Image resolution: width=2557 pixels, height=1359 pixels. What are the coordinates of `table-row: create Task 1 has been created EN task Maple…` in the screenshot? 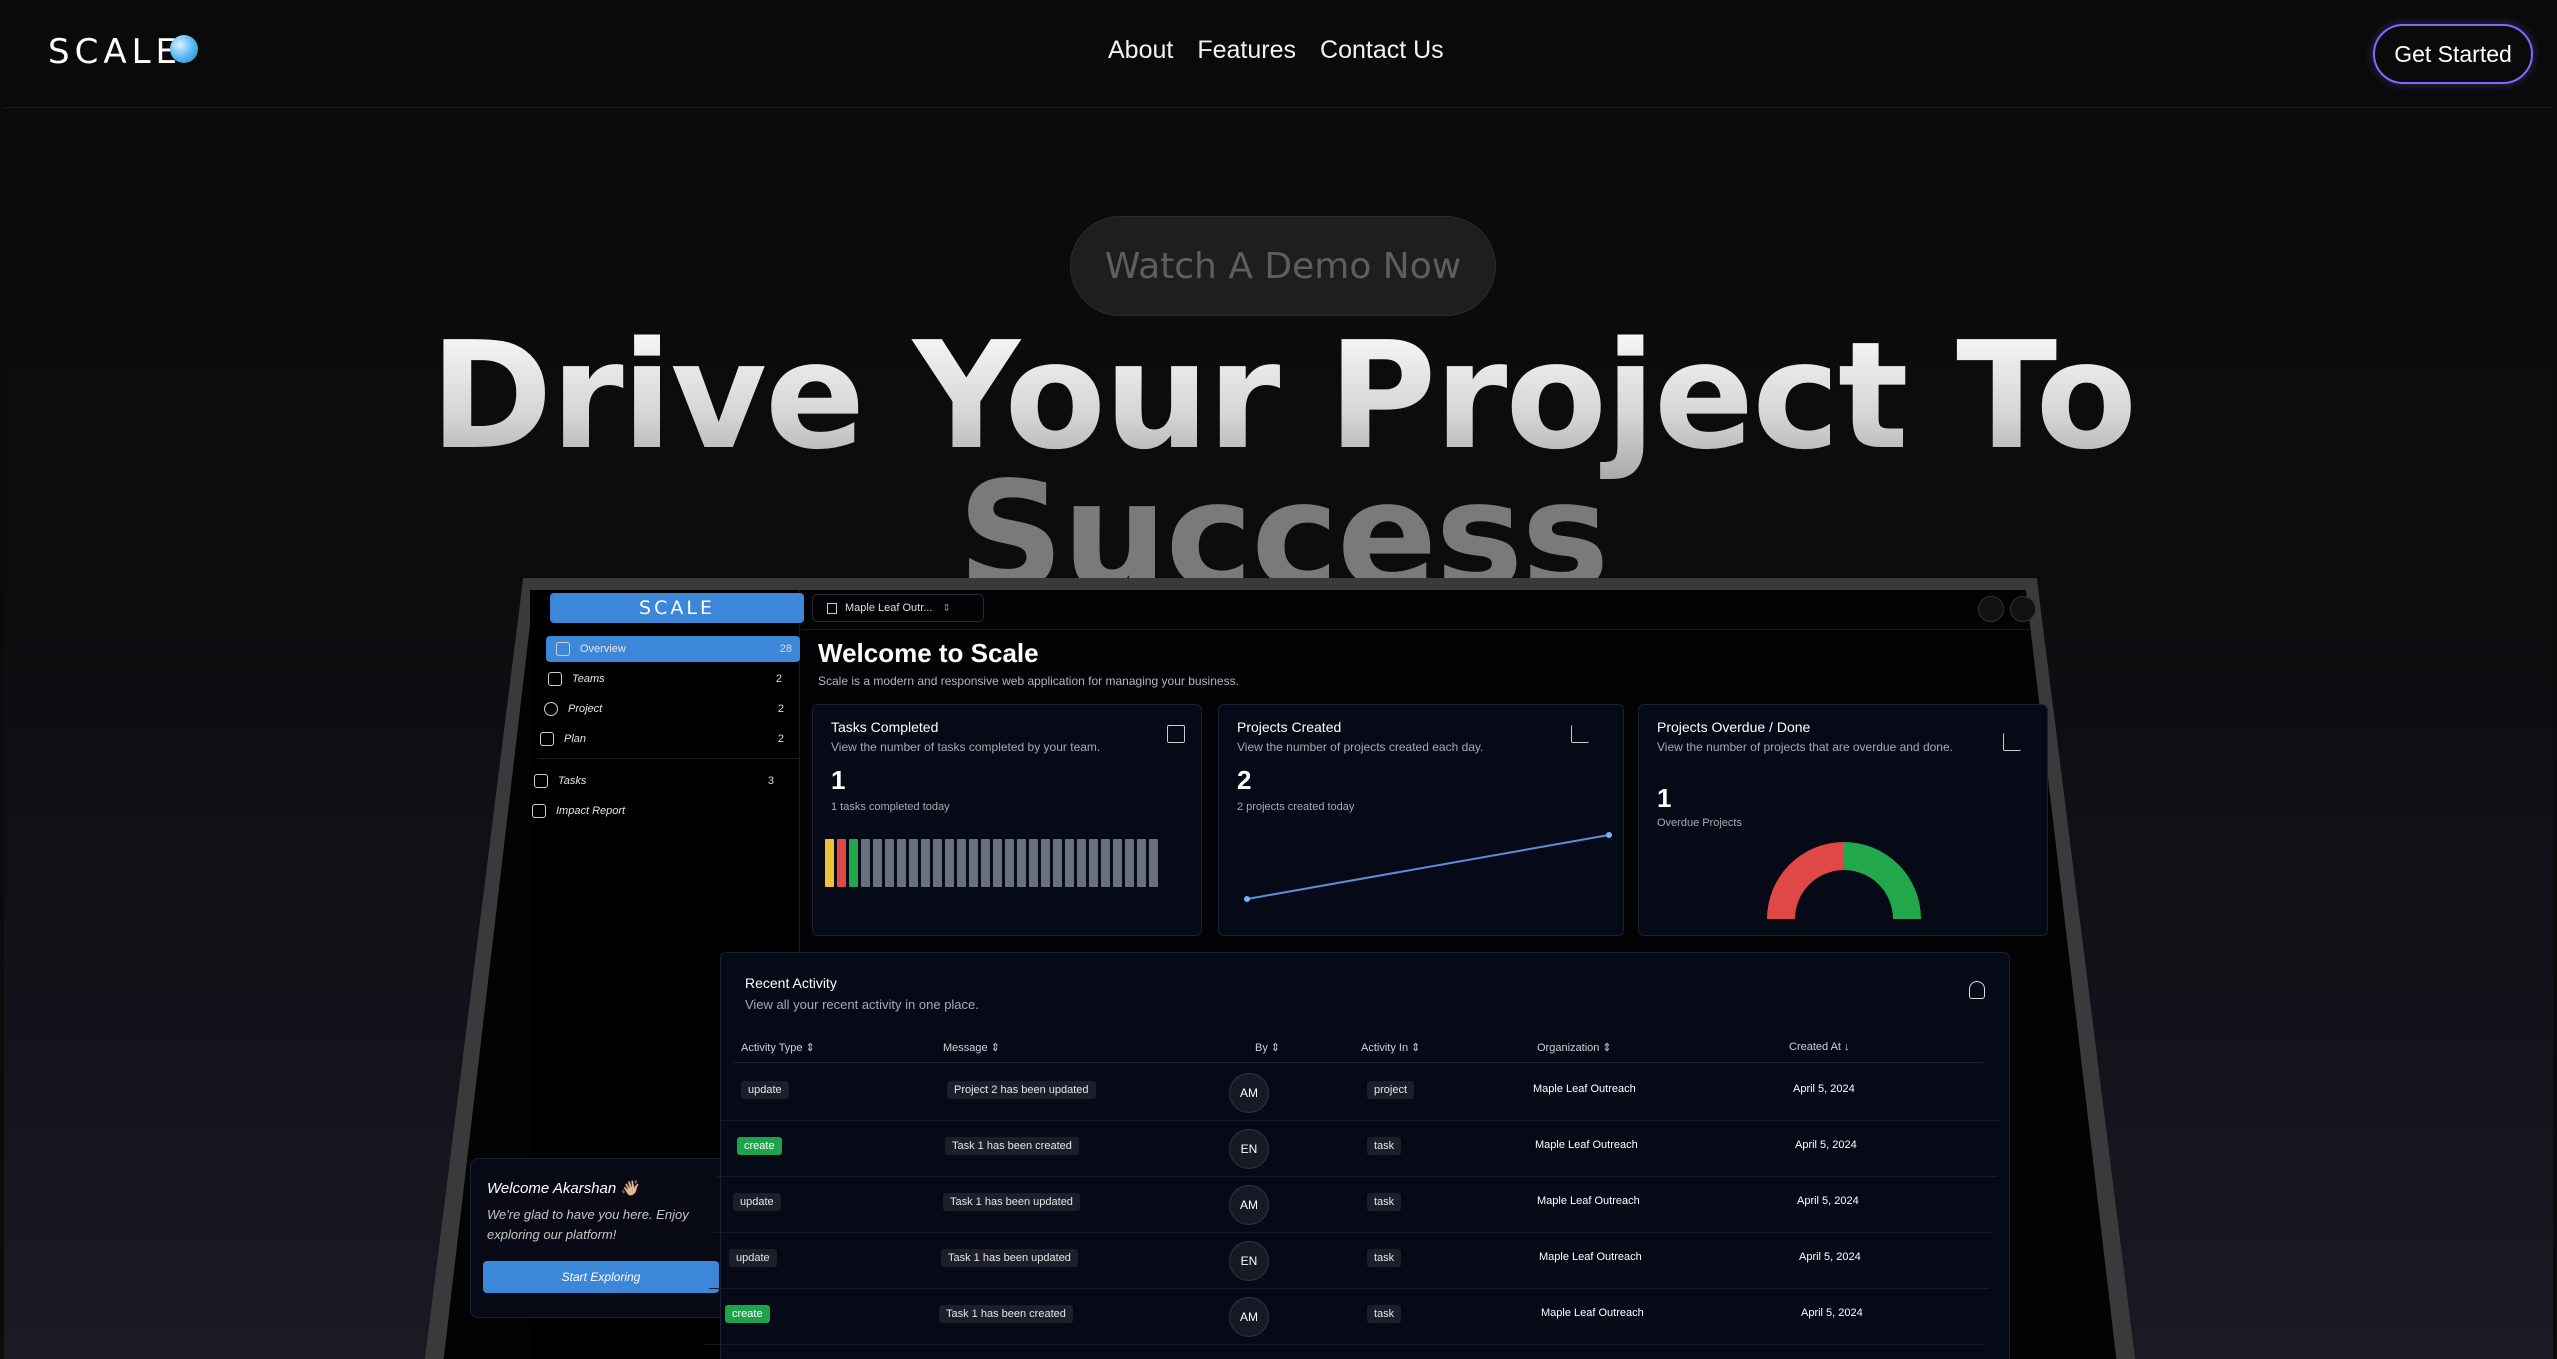 It's located at (1357, 1149).